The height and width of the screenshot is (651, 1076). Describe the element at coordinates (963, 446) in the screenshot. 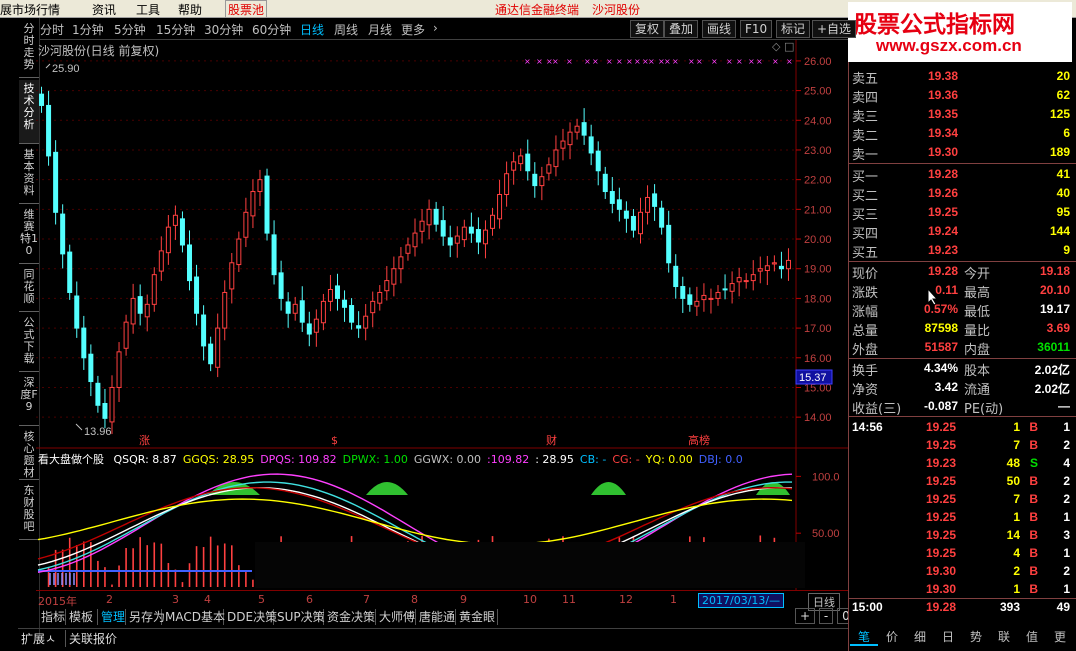

I see `trade-row: 19.25 7 B 2` at that location.